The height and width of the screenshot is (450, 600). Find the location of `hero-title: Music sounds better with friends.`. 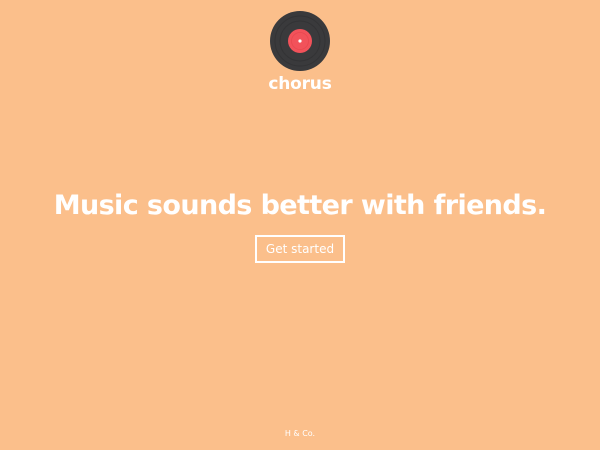

hero-title: Music sounds better with friends. is located at coordinates (300, 205).